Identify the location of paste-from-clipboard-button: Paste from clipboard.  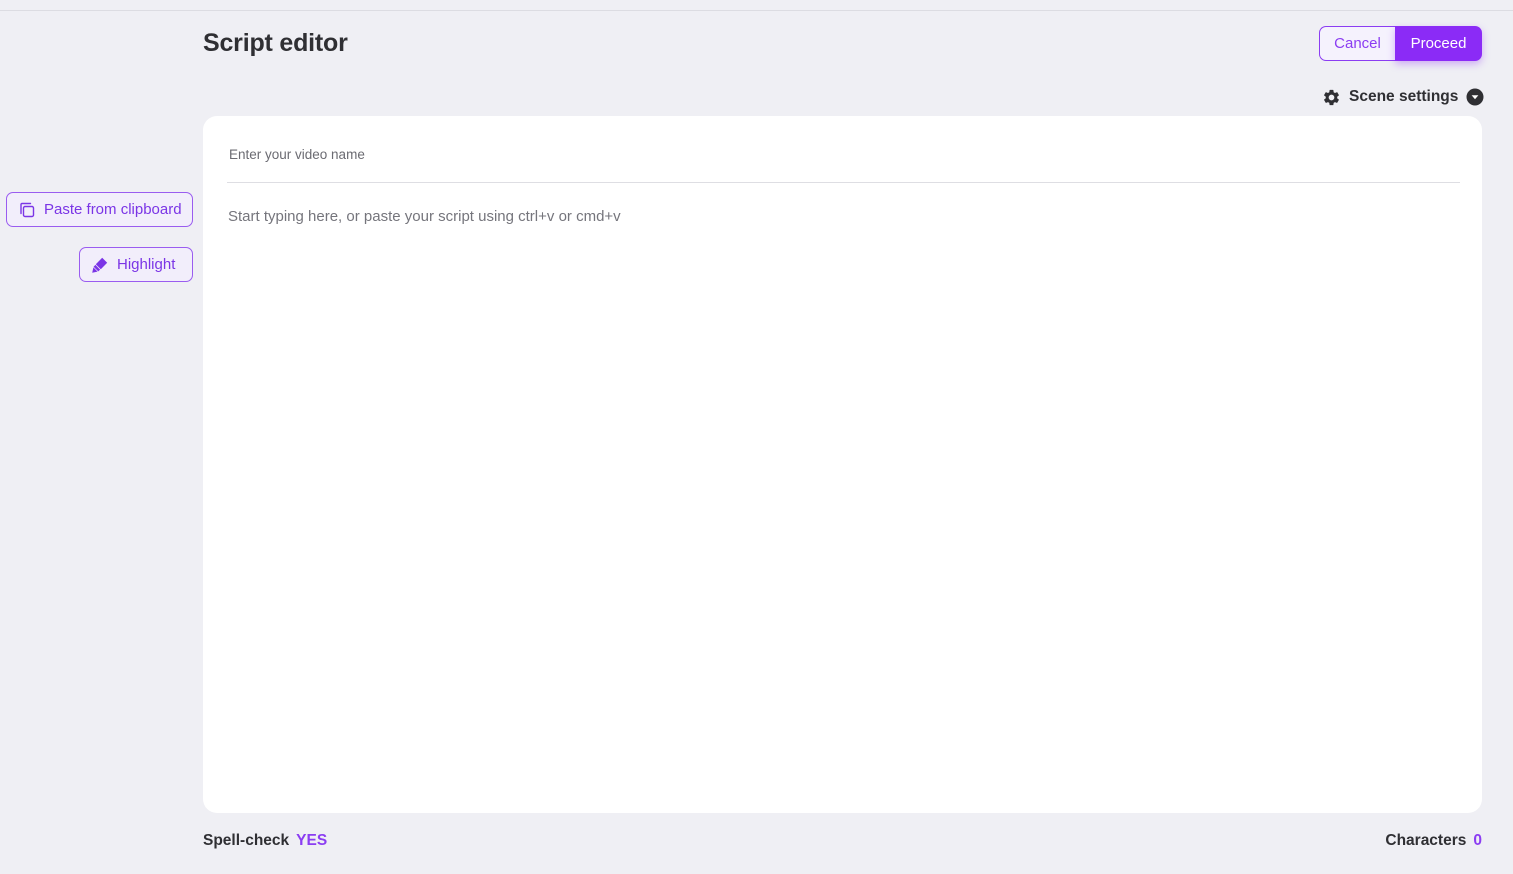
(99, 209).